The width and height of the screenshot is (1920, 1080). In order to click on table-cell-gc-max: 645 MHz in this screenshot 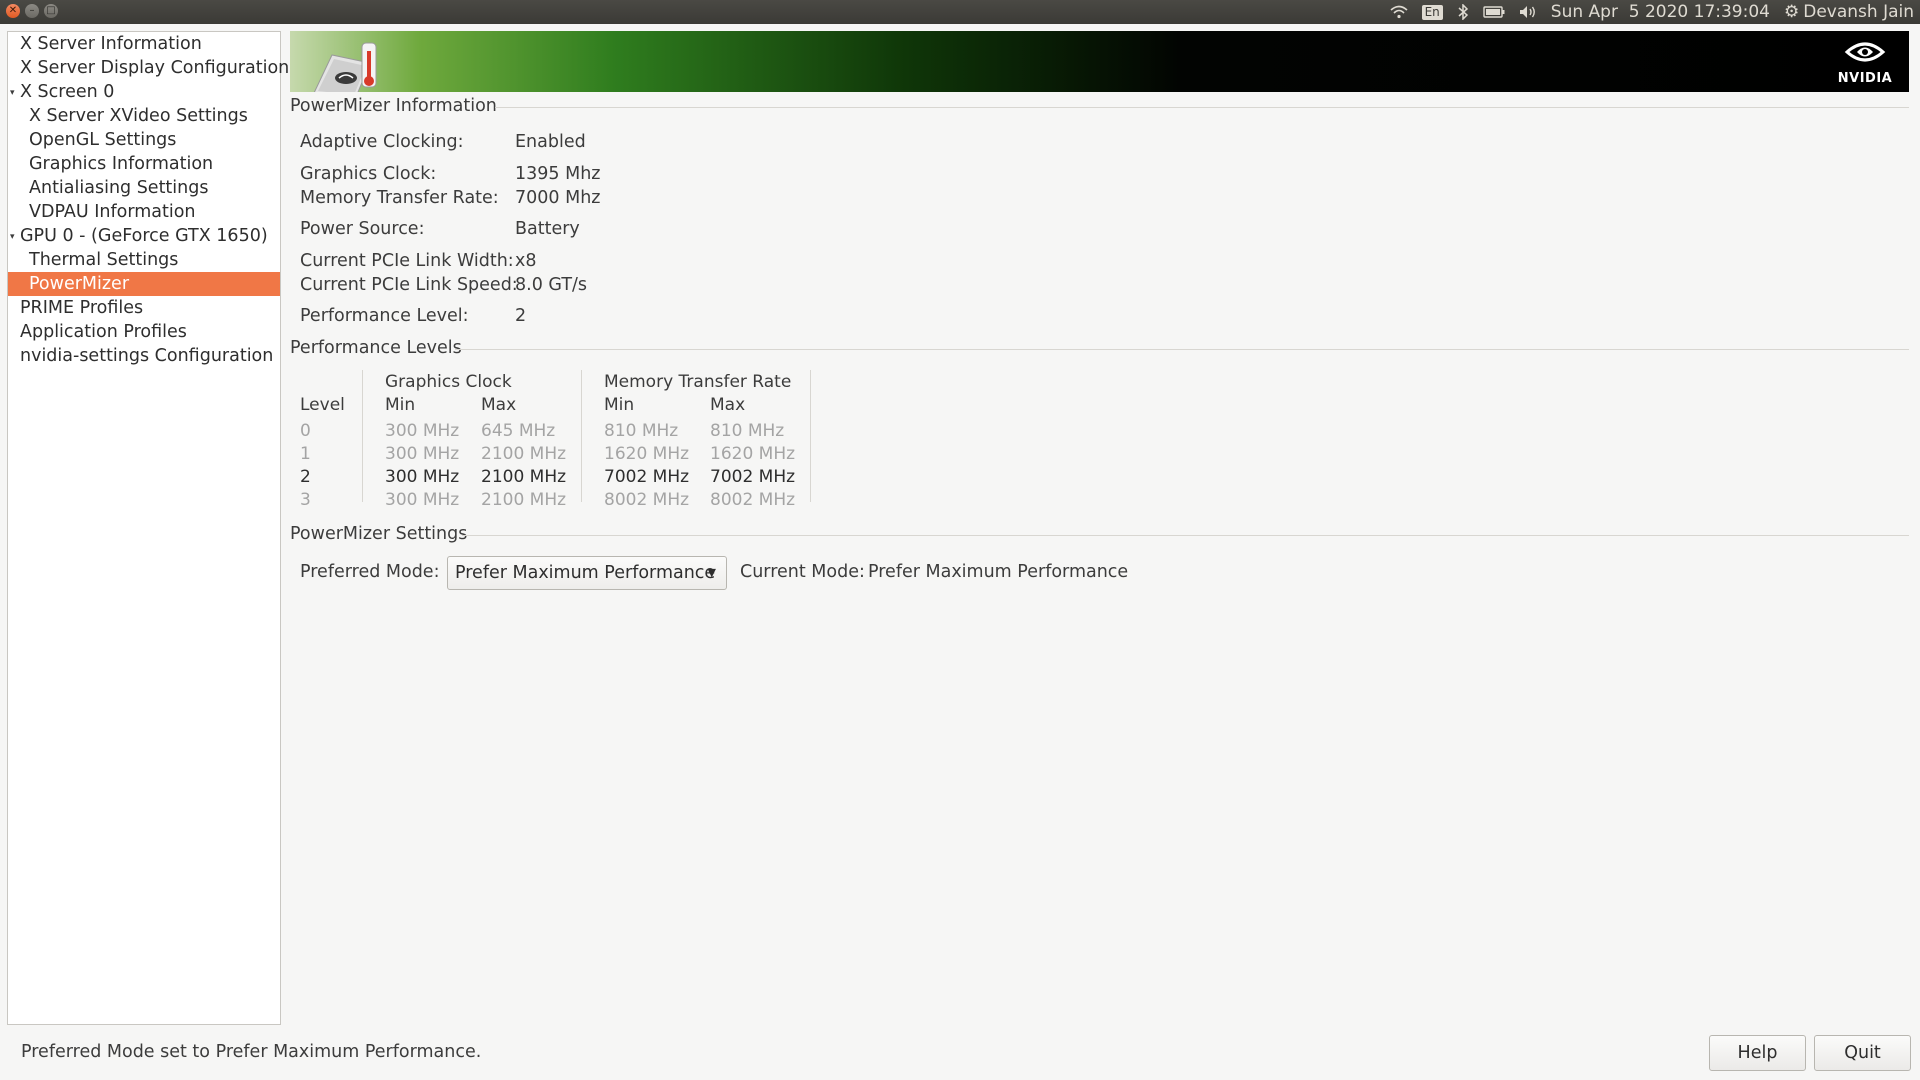, I will do `click(518, 431)`.